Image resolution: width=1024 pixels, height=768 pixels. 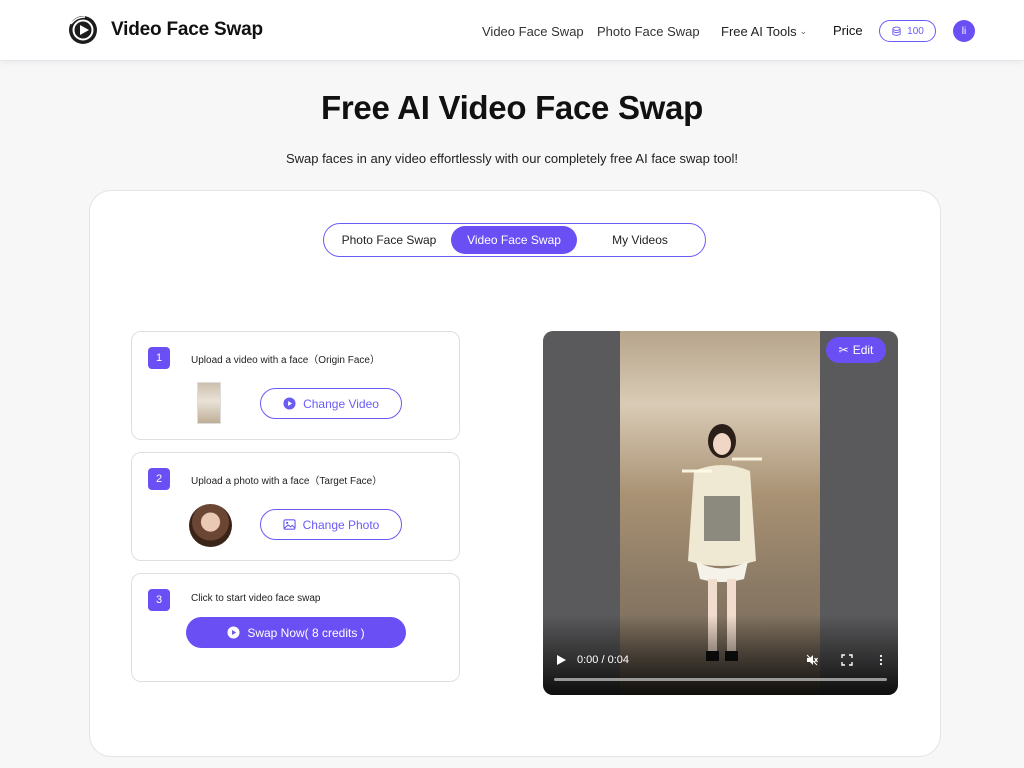 I want to click on nav-photo-face-swap: Photo Face Swap, so click(x=648, y=31).